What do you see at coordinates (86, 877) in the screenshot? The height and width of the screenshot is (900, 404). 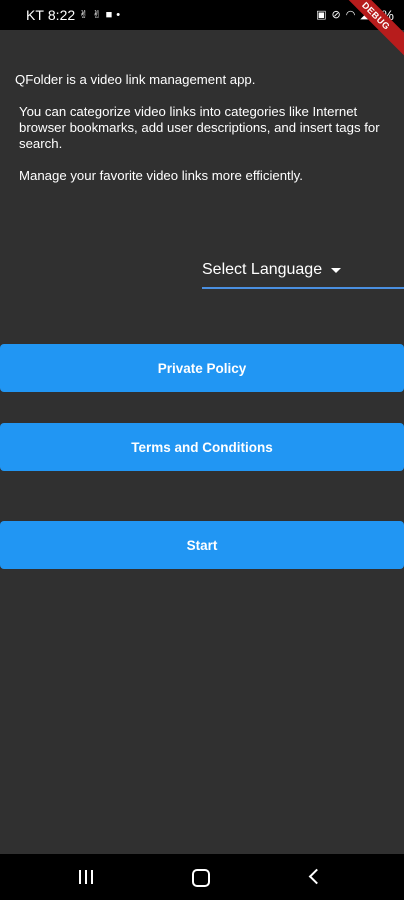 I see `recents-icon` at bounding box center [86, 877].